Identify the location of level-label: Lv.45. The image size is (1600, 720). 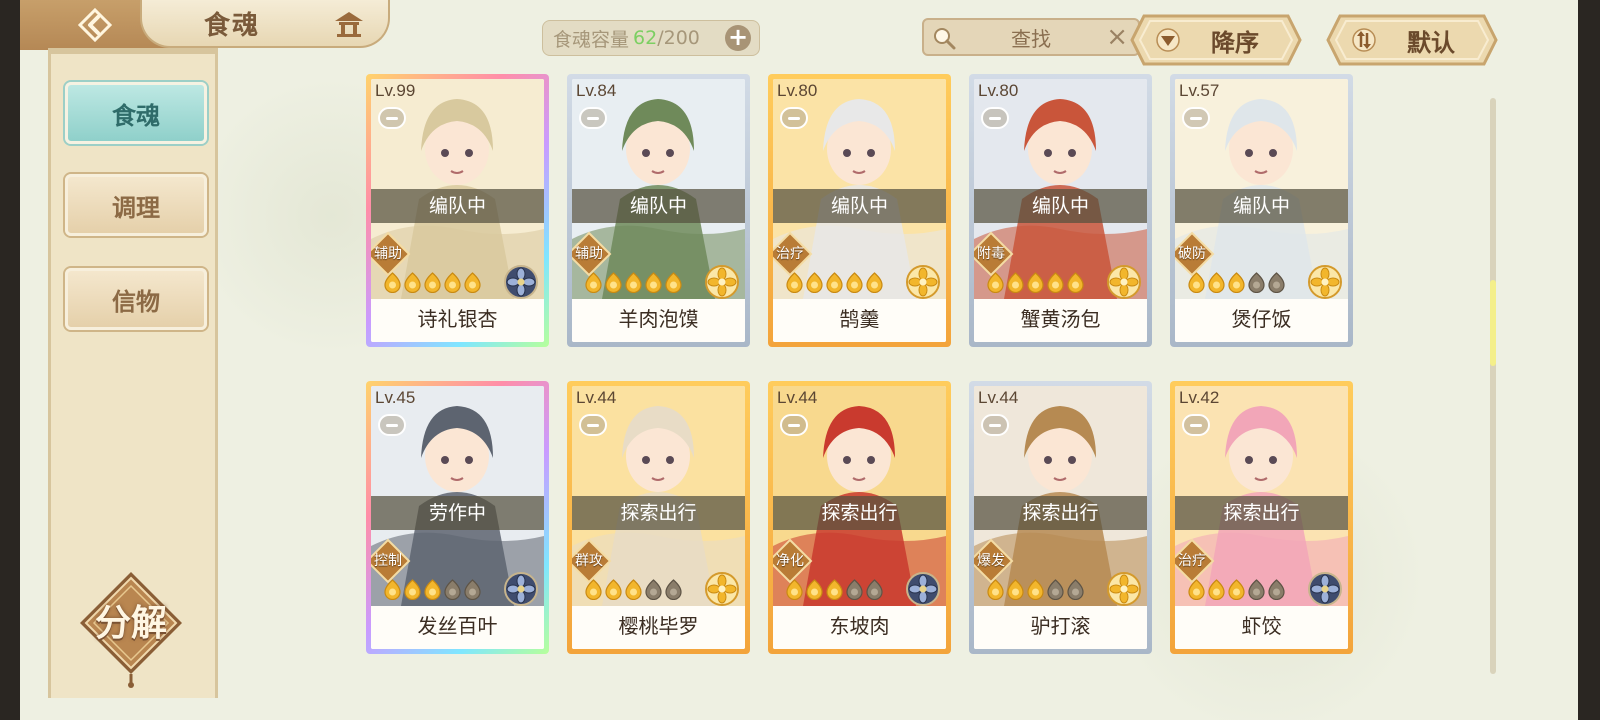
(395, 397).